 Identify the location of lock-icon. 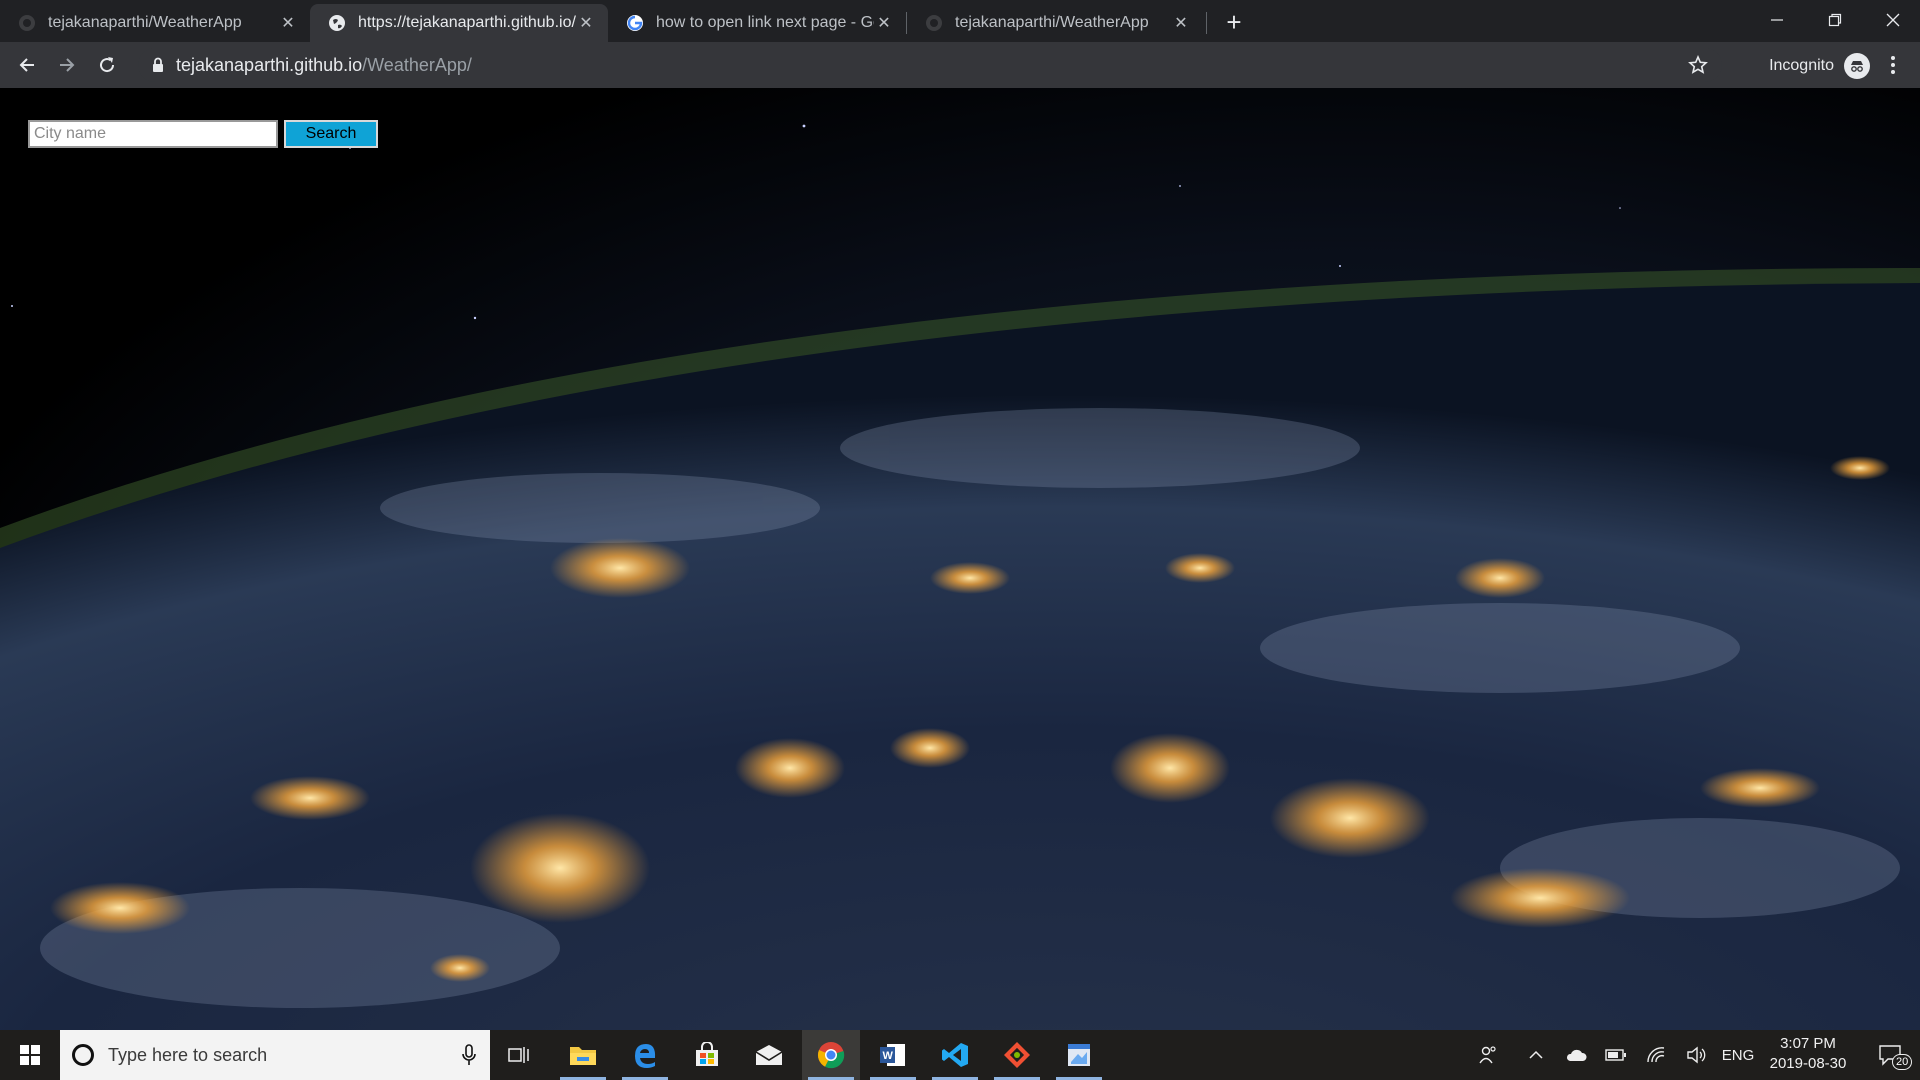
(158, 65).